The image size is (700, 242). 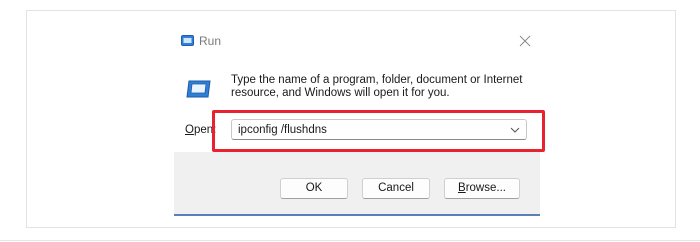 I want to click on run-program-icon, so click(x=198, y=89).